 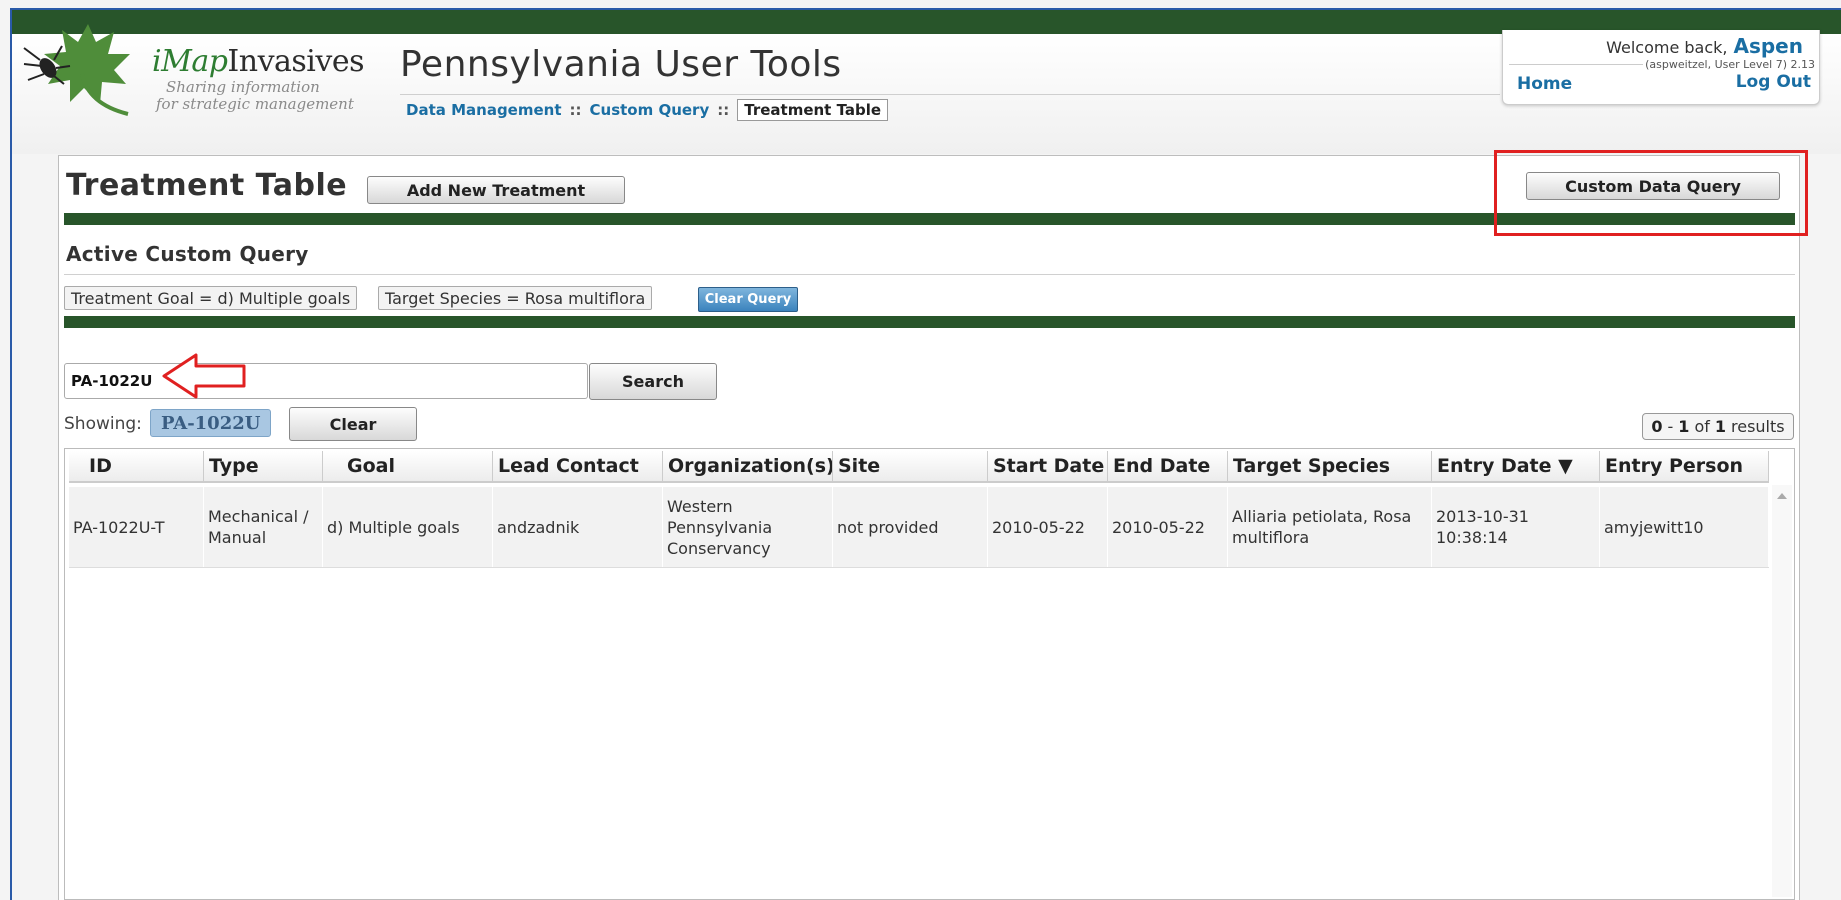 What do you see at coordinates (136, 467) in the screenshot?
I see `column-header-id: ID` at bounding box center [136, 467].